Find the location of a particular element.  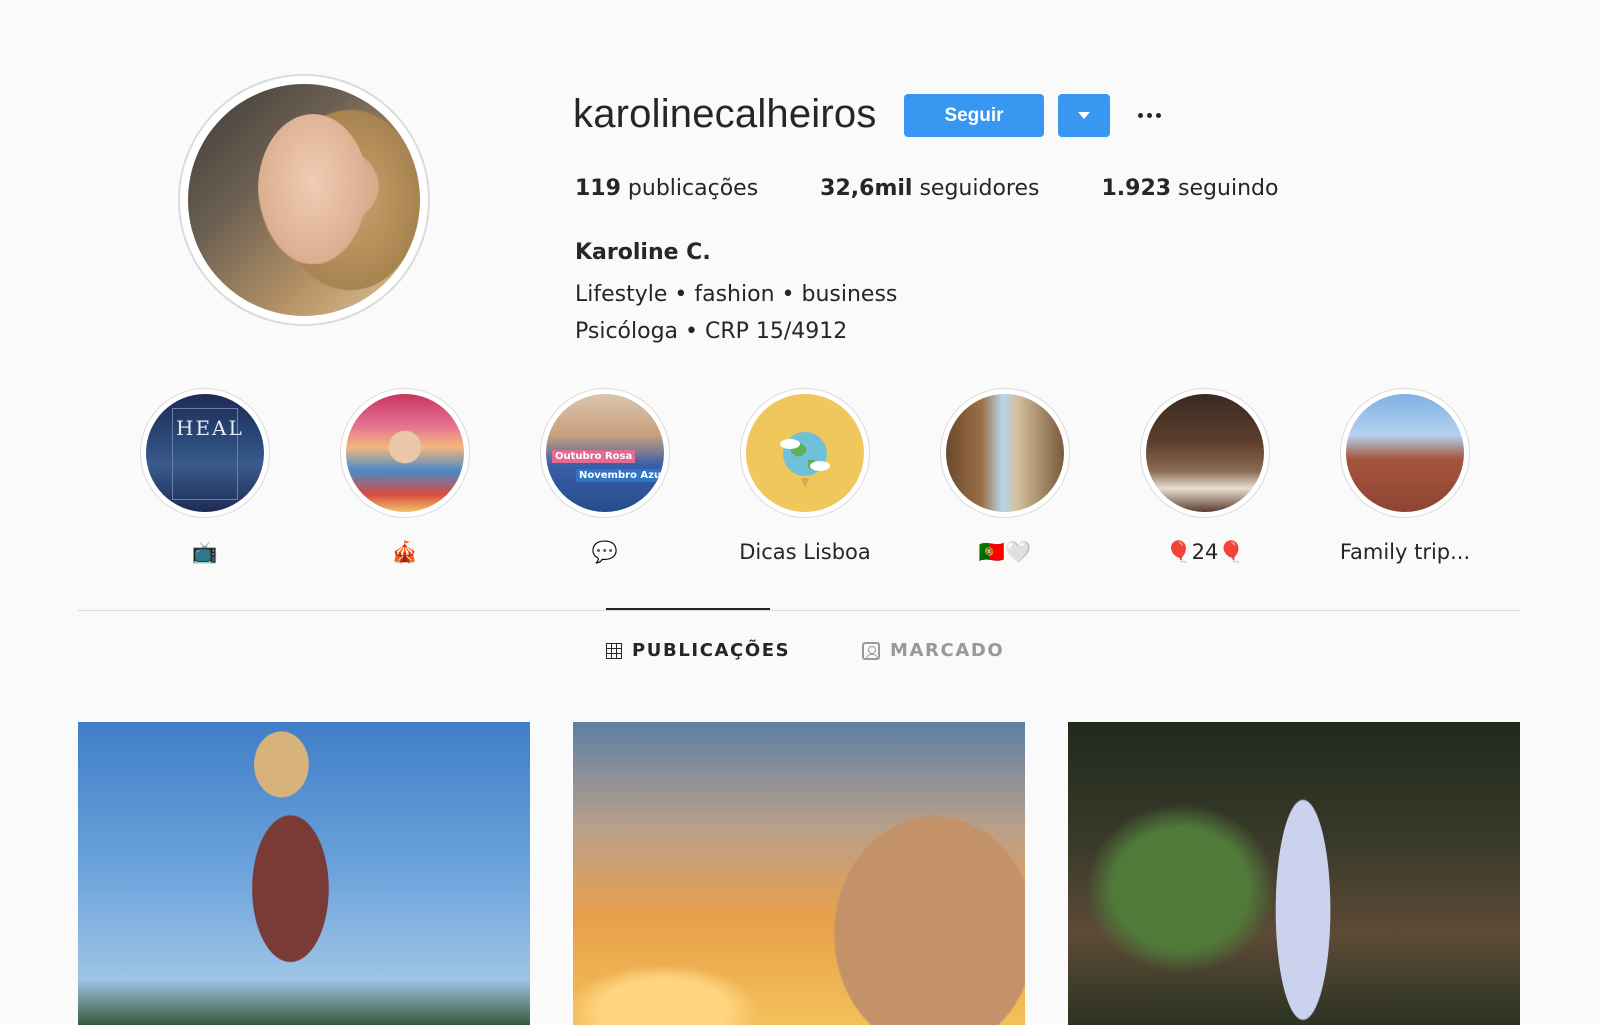

highlight-item: HEAL 📺 is located at coordinates (205, 477).